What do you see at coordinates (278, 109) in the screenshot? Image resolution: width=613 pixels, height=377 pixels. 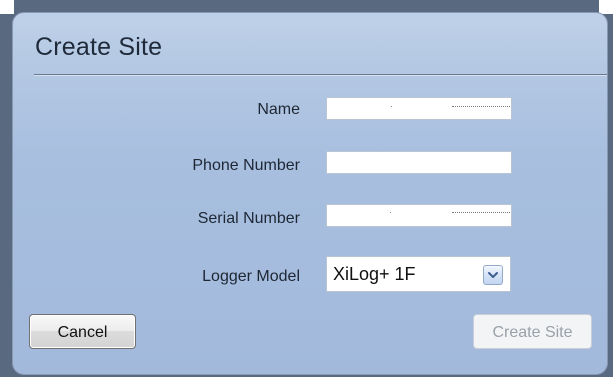 I see `name-label: Name` at bounding box center [278, 109].